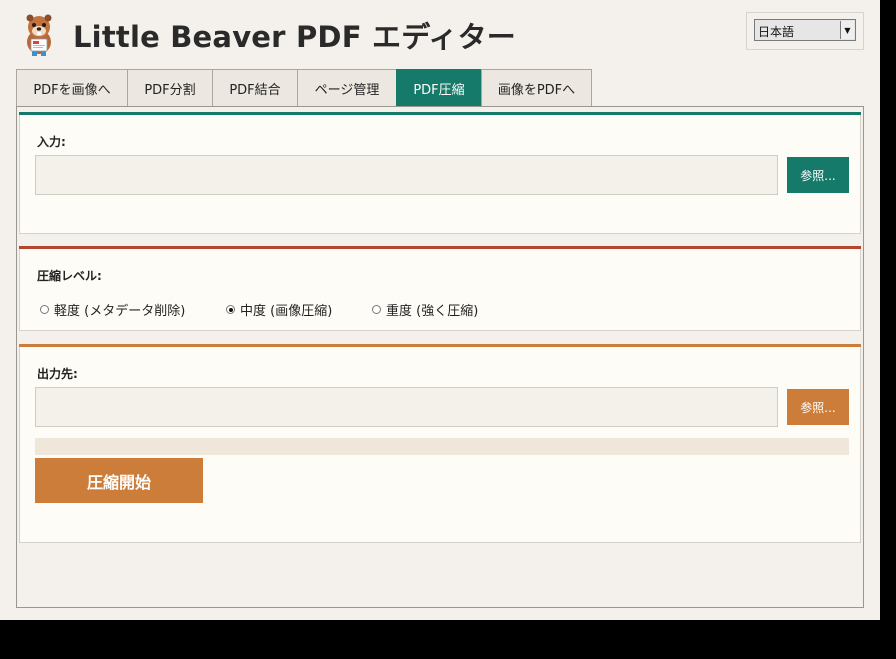 This screenshot has height=659, width=896. I want to click on tab-pdf-merge: PDF結合, so click(255, 87).